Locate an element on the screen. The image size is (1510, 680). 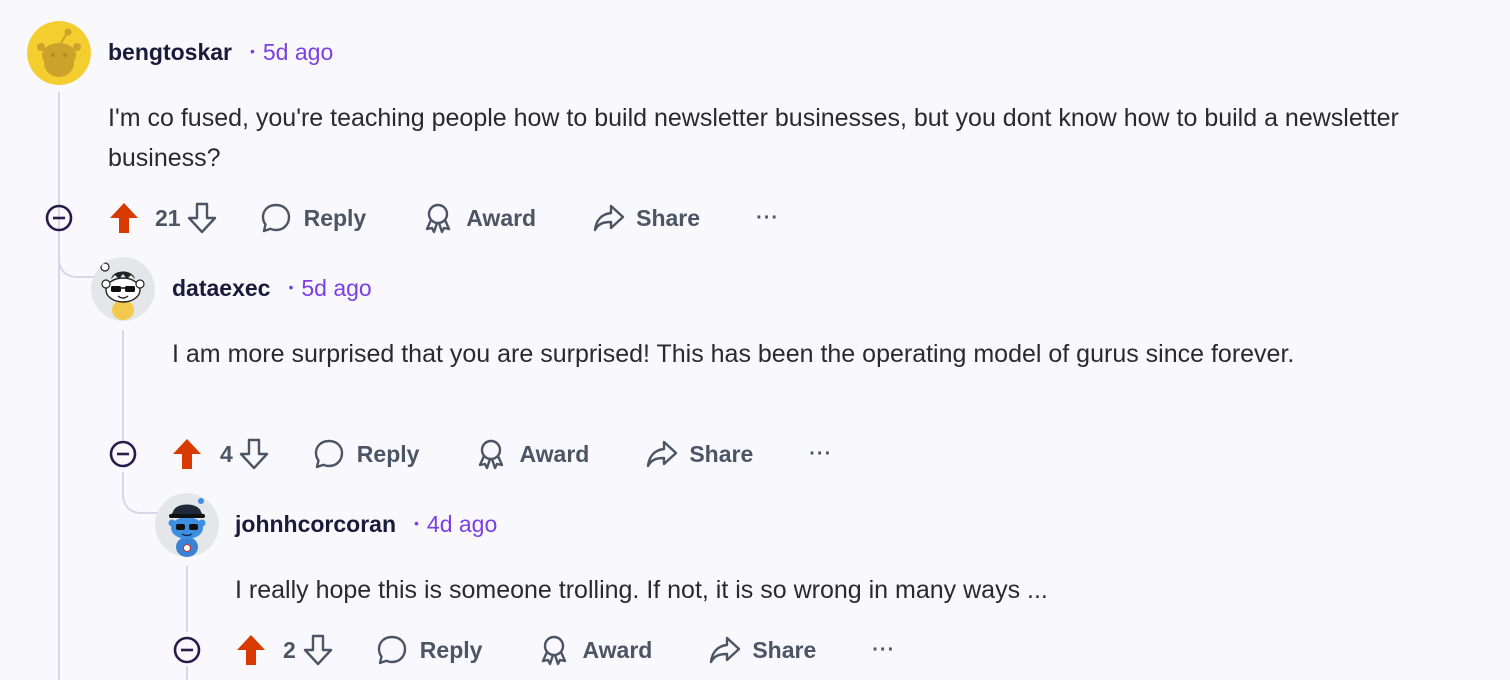
snoo-avatar-yellow-icon is located at coordinates (59, 53).